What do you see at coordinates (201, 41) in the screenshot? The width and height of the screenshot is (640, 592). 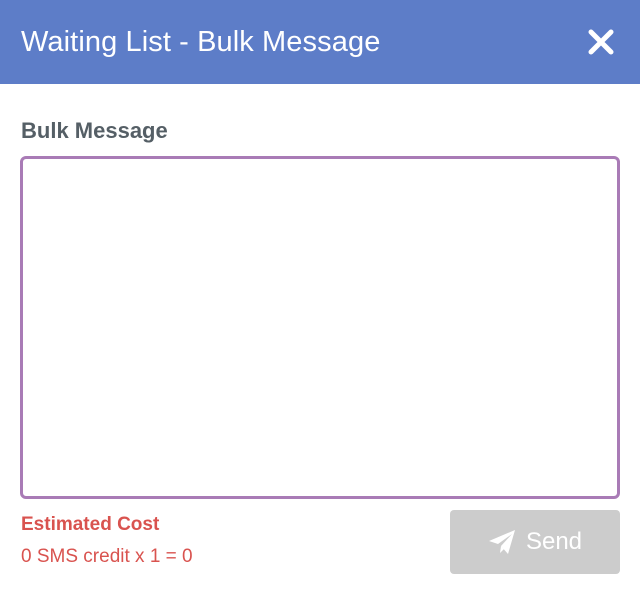 I see `modal-title: Waiting List - Bulk Message` at bounding box center [201, 41].